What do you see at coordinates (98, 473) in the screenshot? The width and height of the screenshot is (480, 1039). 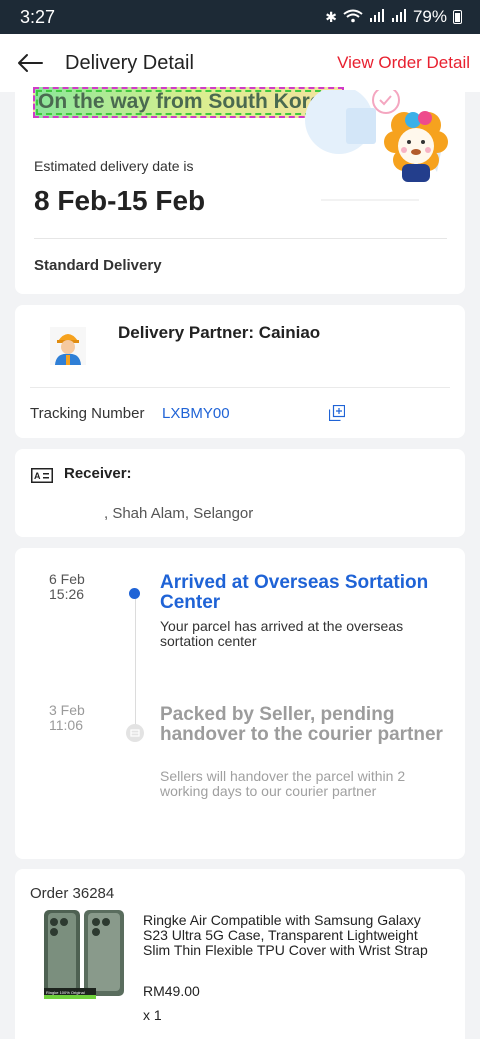 I see `receiver-label: Receiver:` at bounding box center [98, 473].